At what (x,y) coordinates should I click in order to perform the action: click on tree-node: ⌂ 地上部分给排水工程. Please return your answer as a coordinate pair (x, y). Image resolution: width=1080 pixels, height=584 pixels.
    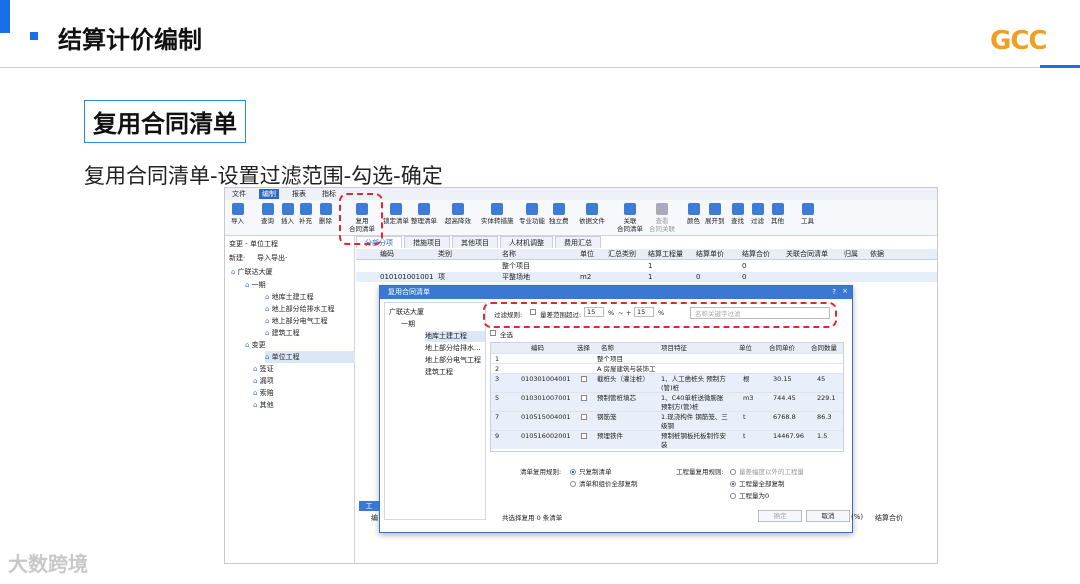
    Looking at the image, I should click on (310, 309).